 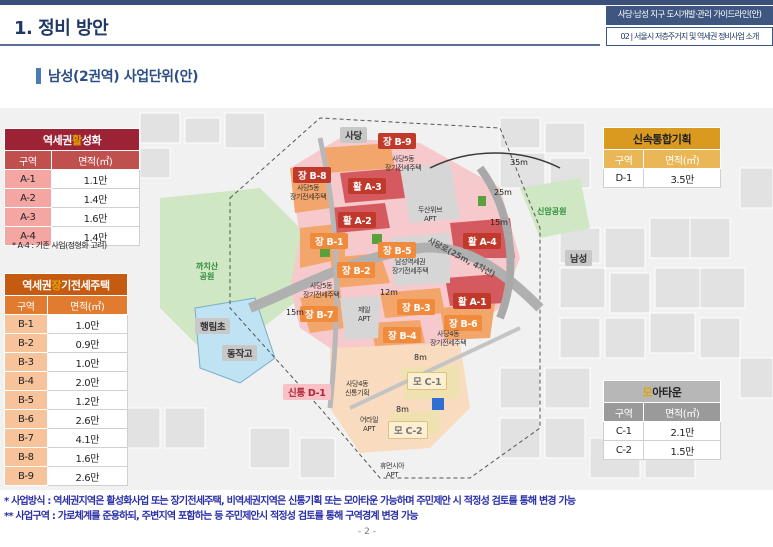 I want to click on road-15m-b: 15m, so click(x=295, y=312).